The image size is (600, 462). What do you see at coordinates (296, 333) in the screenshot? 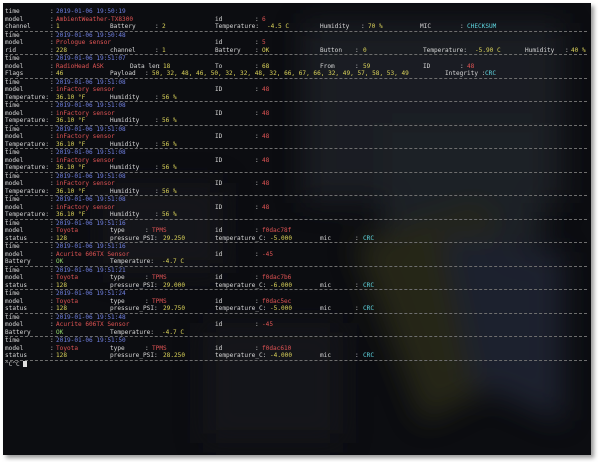
I see `log-line: Battery: OK Temperature: -4.7 C` at bounding box center [296, 333].